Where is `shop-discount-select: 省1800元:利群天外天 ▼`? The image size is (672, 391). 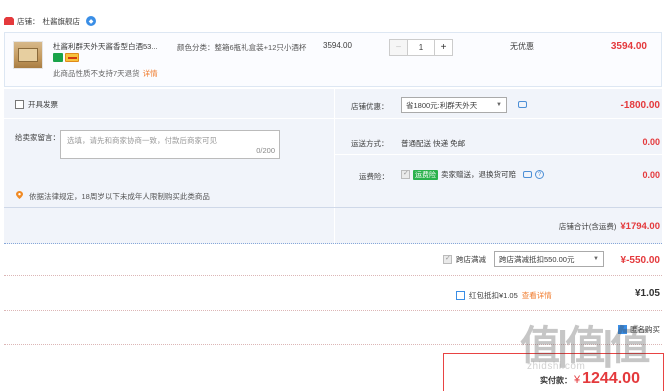 shop-discount-select: 省1800元:利群天外天 ▼ is located at coordinates (454, 105).